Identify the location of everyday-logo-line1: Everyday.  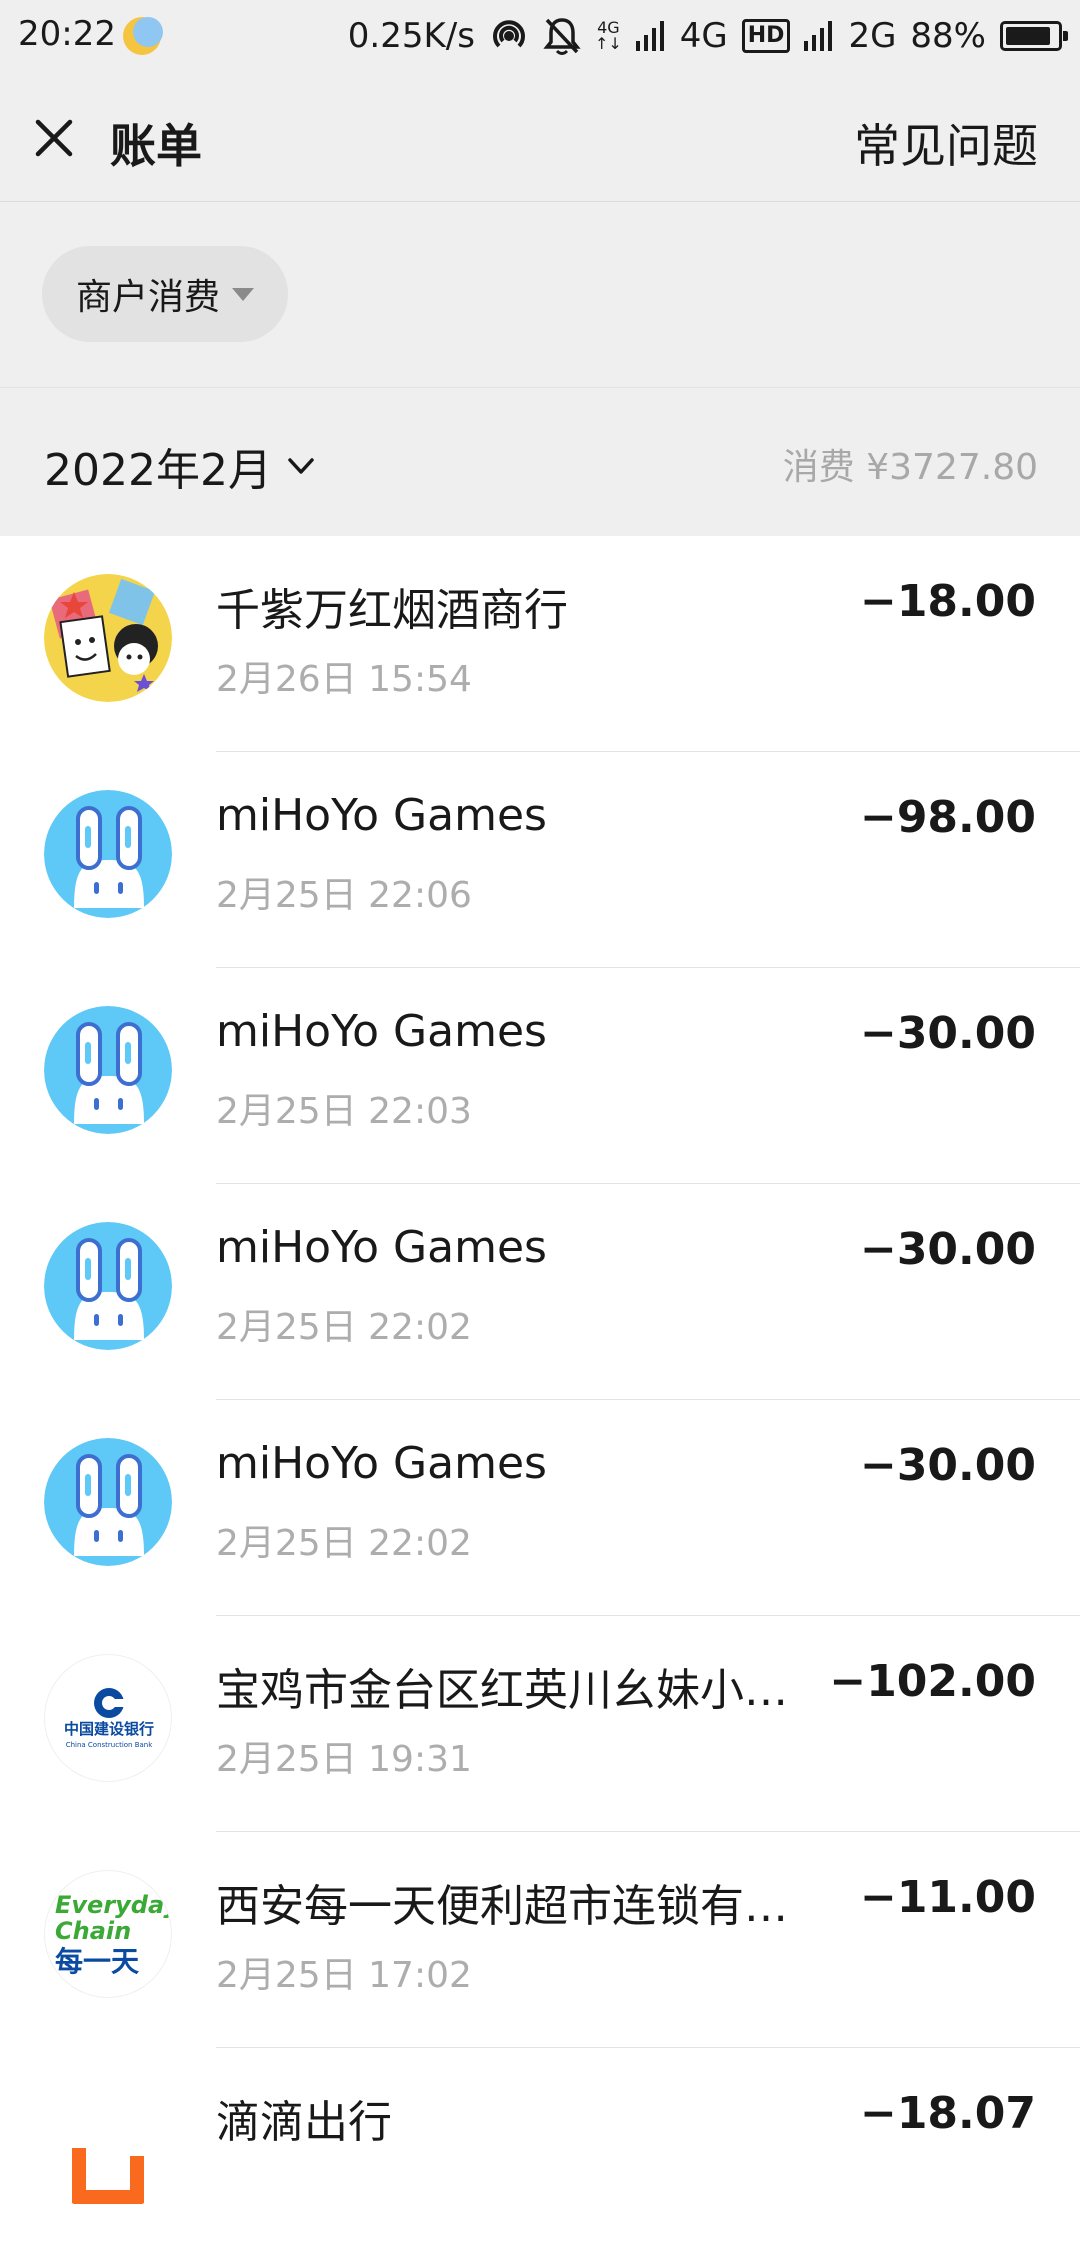
(113, 1905).